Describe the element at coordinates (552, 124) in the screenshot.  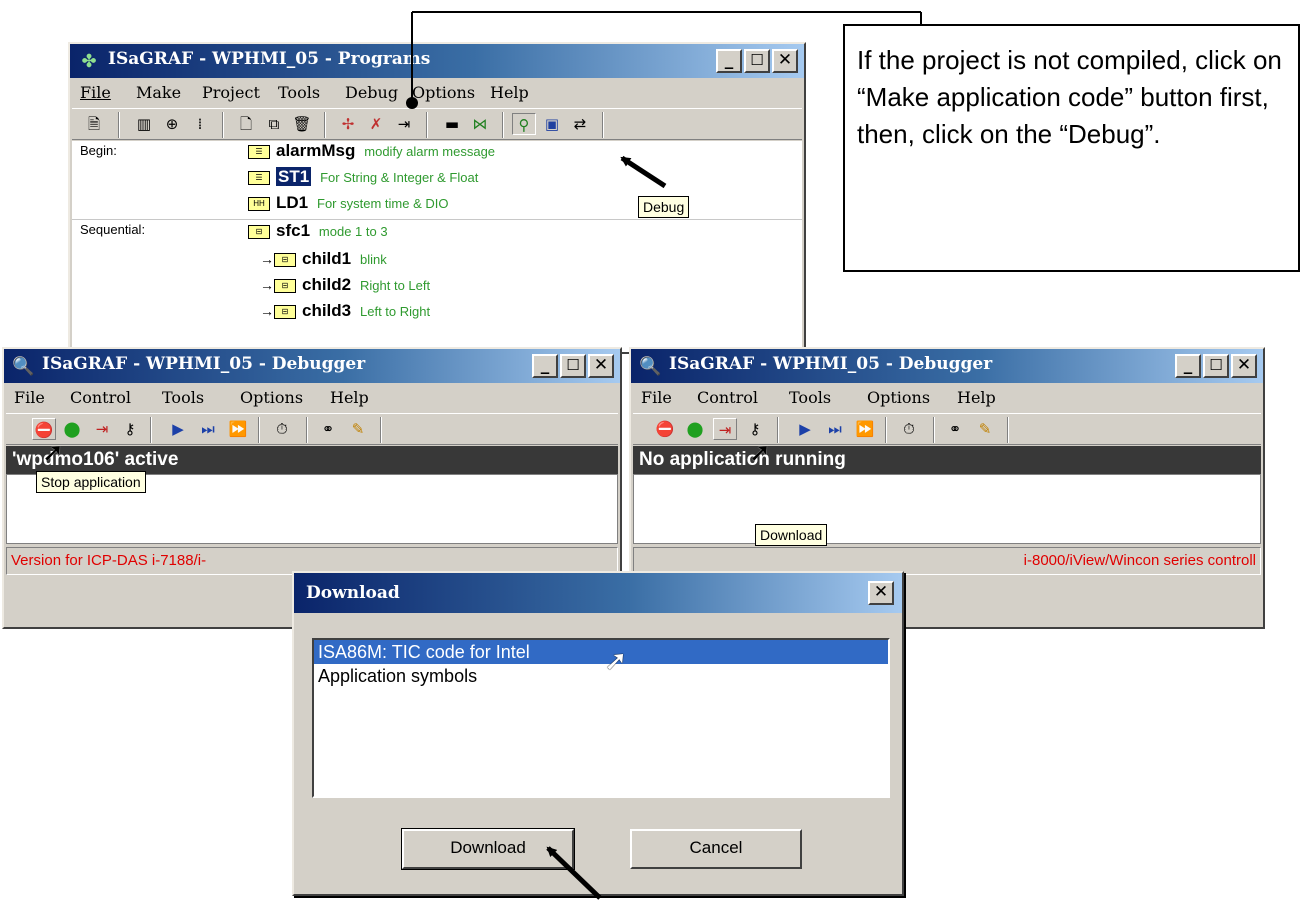
I see `simulate-icon: ▣` at that location.